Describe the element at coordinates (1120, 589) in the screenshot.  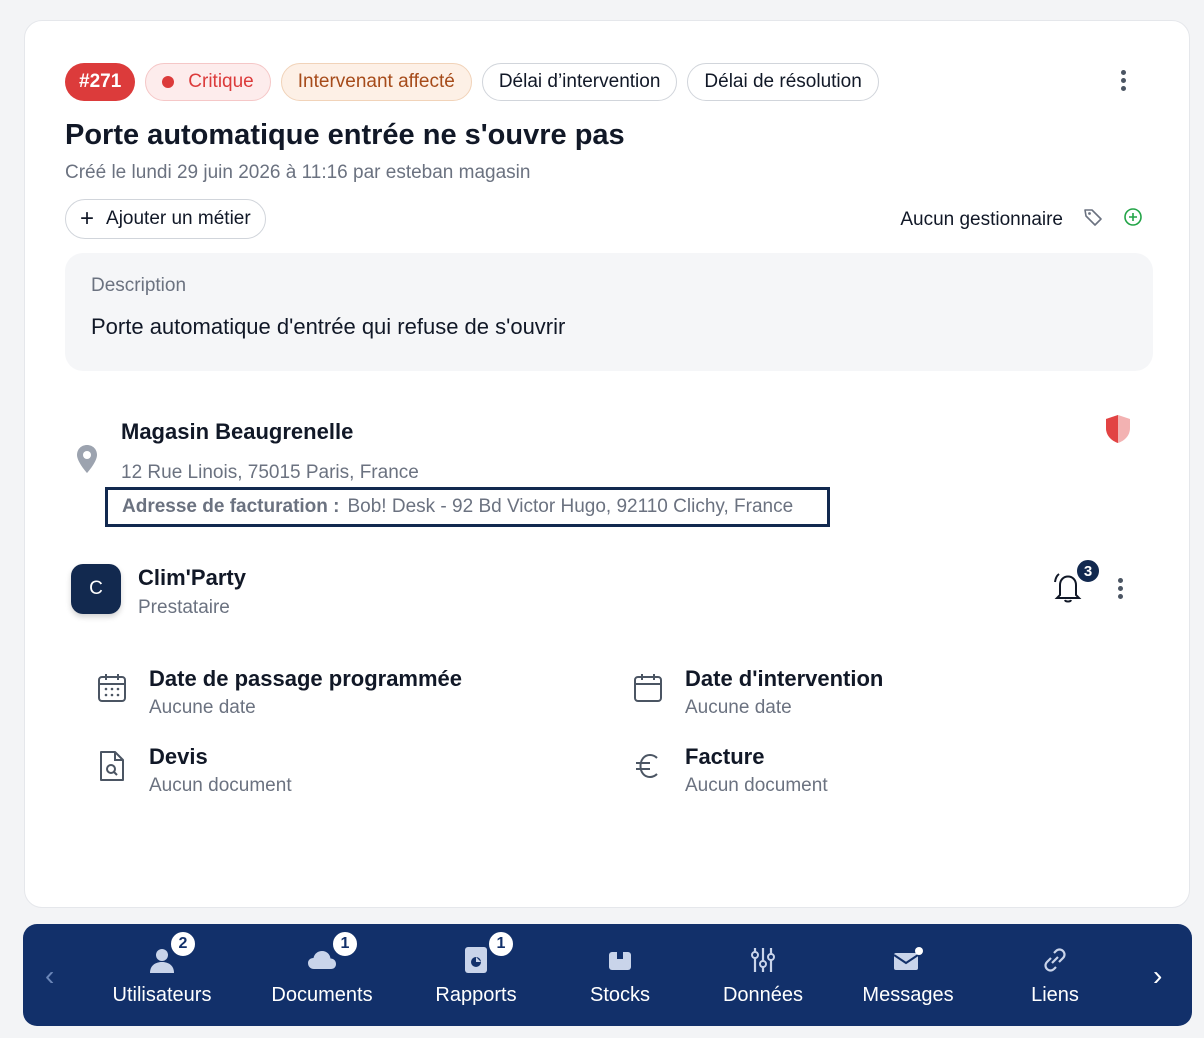
I see `provider-options-icon` at that location.